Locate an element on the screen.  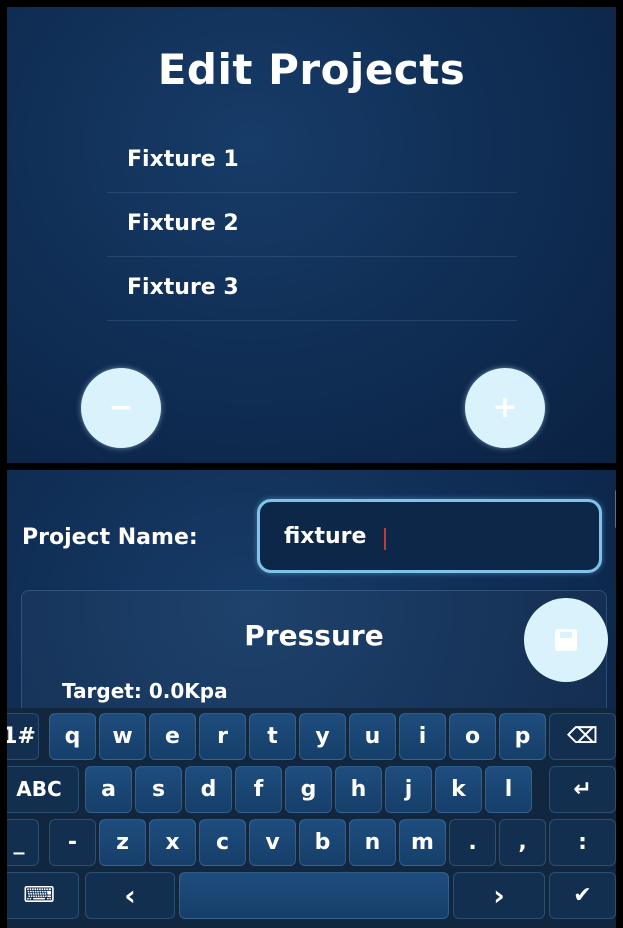
key-w: w is located at coordinates (122, 736).